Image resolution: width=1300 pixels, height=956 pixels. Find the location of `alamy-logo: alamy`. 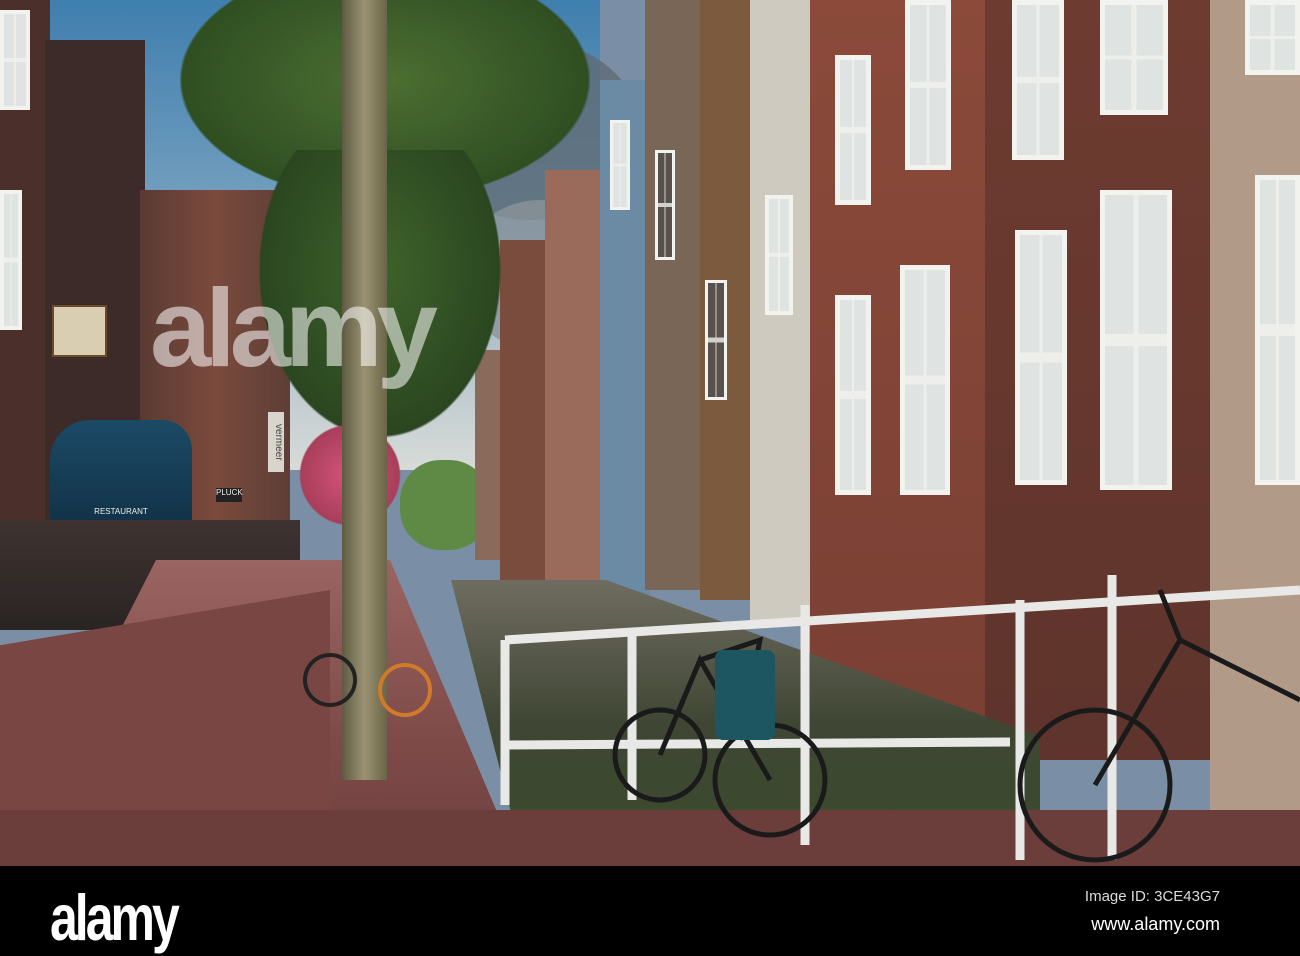

alamy-logo: alamy is located at coordinates (115, 918).